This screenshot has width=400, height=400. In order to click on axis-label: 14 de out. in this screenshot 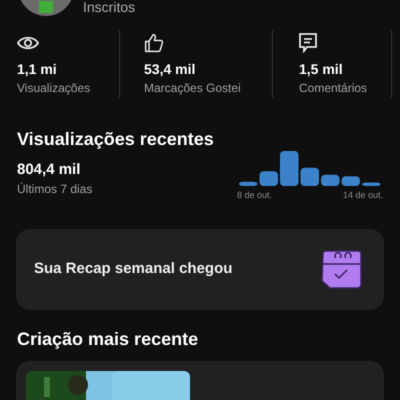, I will do `click(362, 195)`.